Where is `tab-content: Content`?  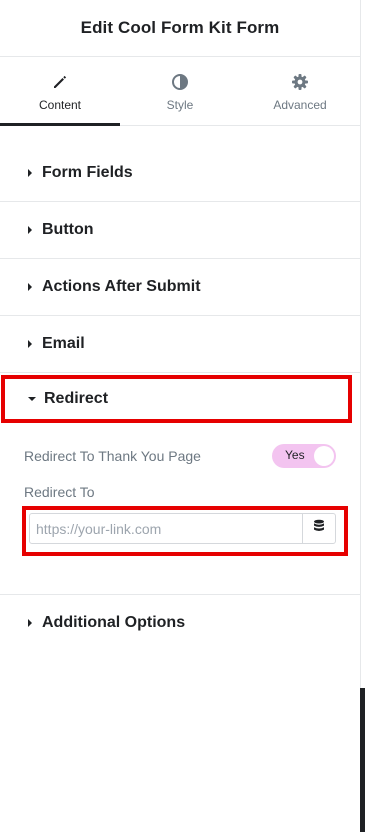 tab-content: Content is located at coordinates (60, 91).